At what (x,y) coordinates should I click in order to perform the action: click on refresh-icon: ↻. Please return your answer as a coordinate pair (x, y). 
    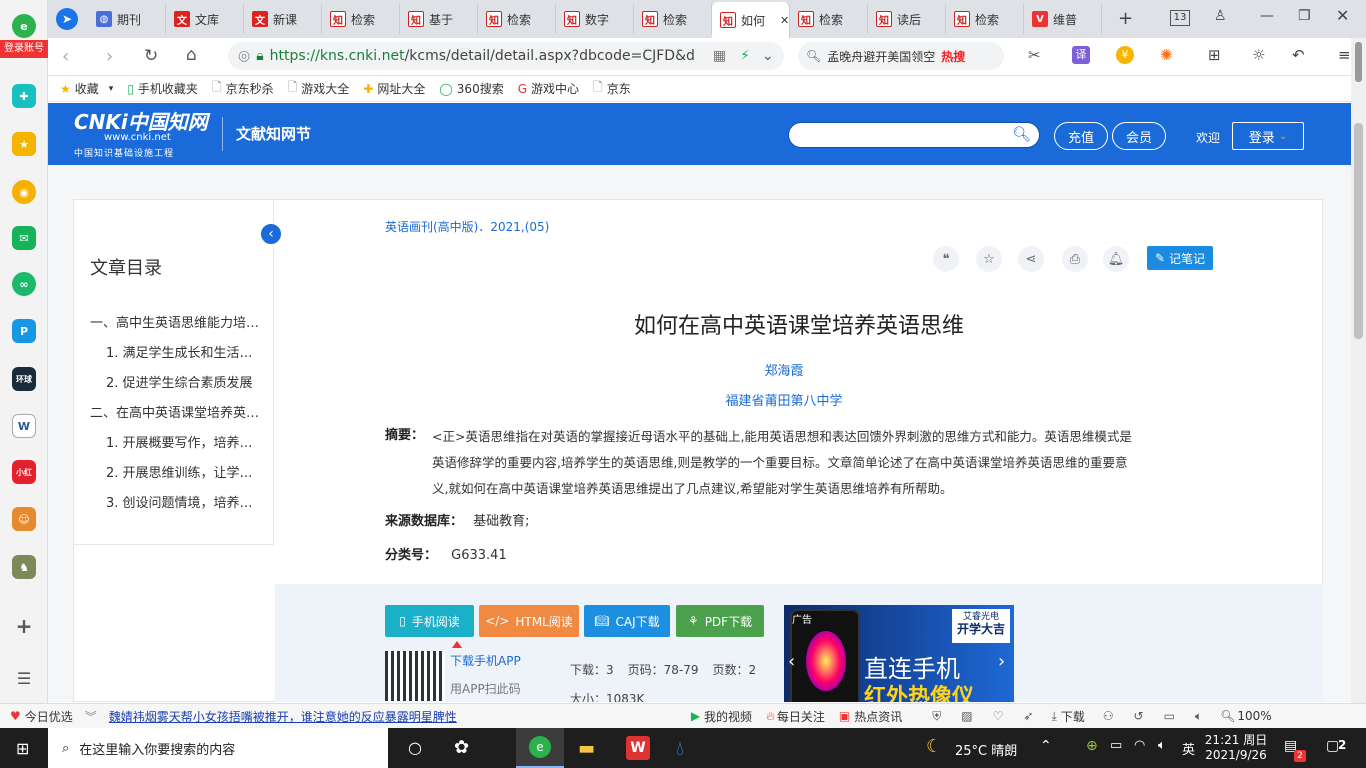
    Looking at the image, I should click on (151, 56).